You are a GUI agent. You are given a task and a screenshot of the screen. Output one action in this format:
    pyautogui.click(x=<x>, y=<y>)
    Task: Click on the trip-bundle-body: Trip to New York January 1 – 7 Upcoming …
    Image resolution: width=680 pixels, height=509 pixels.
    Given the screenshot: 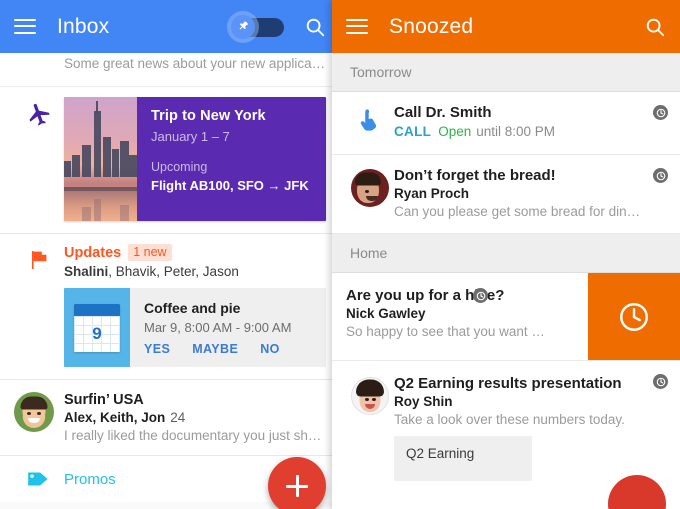 What is the action you would take?
    pyautogui.click(x=195, y=159)
    